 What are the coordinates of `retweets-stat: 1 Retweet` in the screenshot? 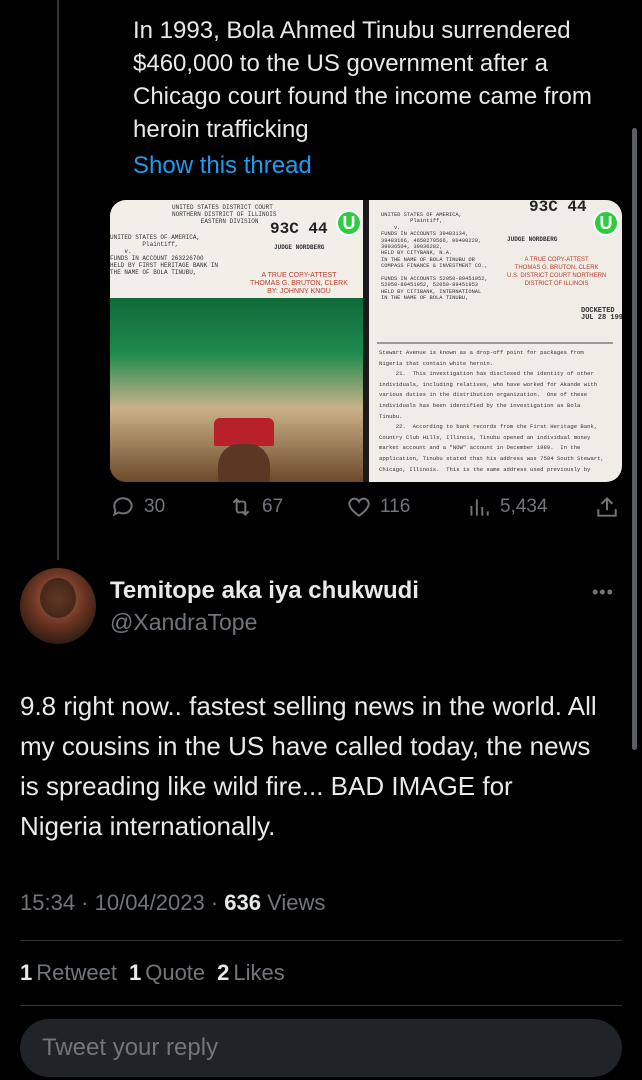 It's located at (68, 973).